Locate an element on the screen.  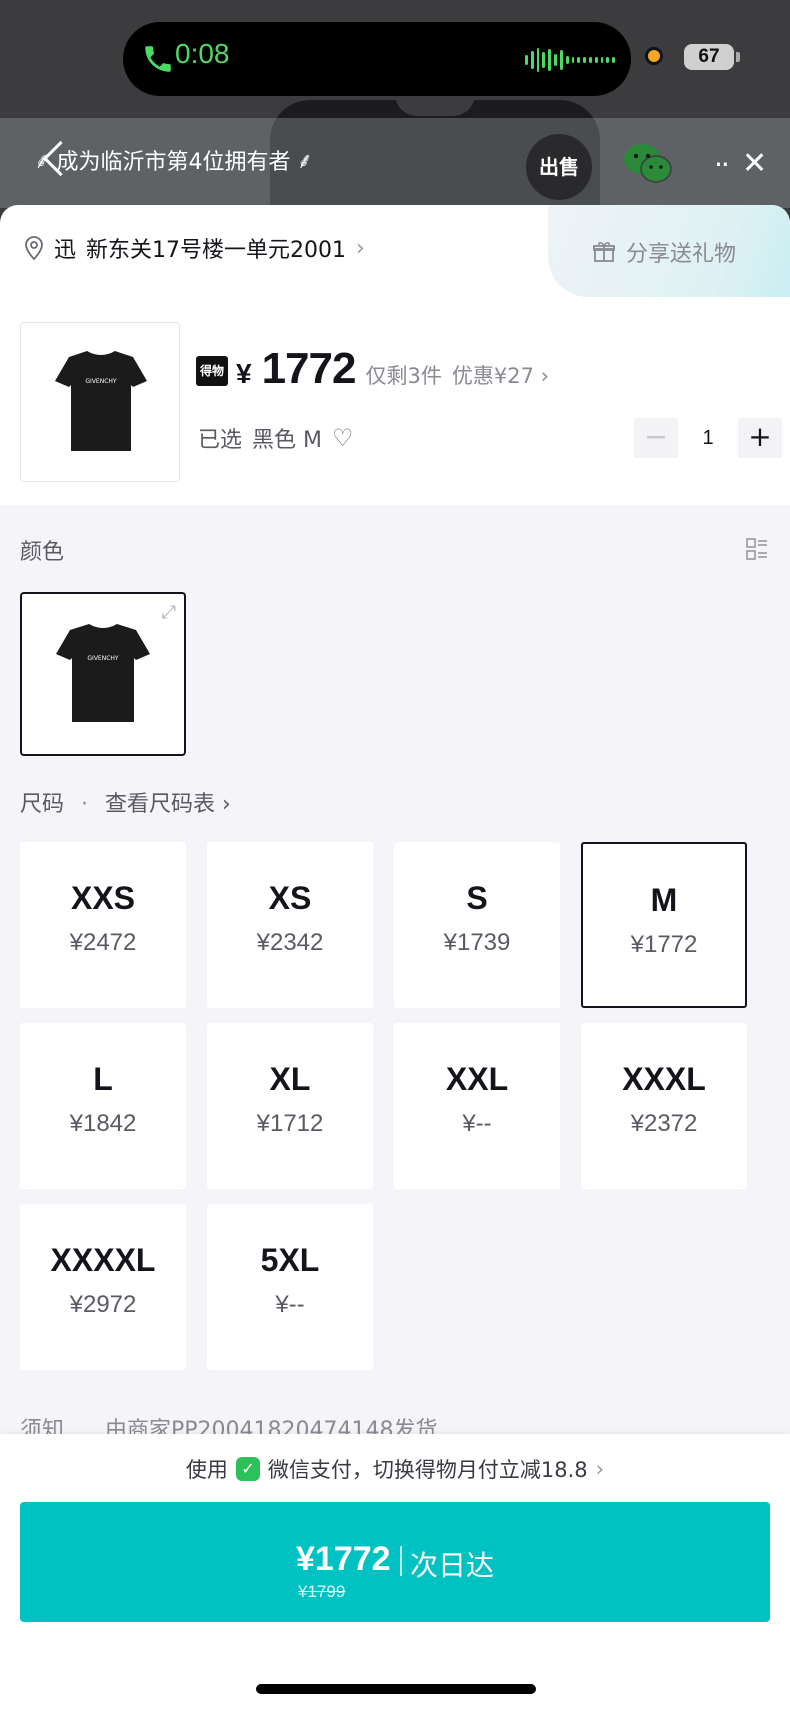
expand-icon: ⤢ is located at coordinates (169, 612).